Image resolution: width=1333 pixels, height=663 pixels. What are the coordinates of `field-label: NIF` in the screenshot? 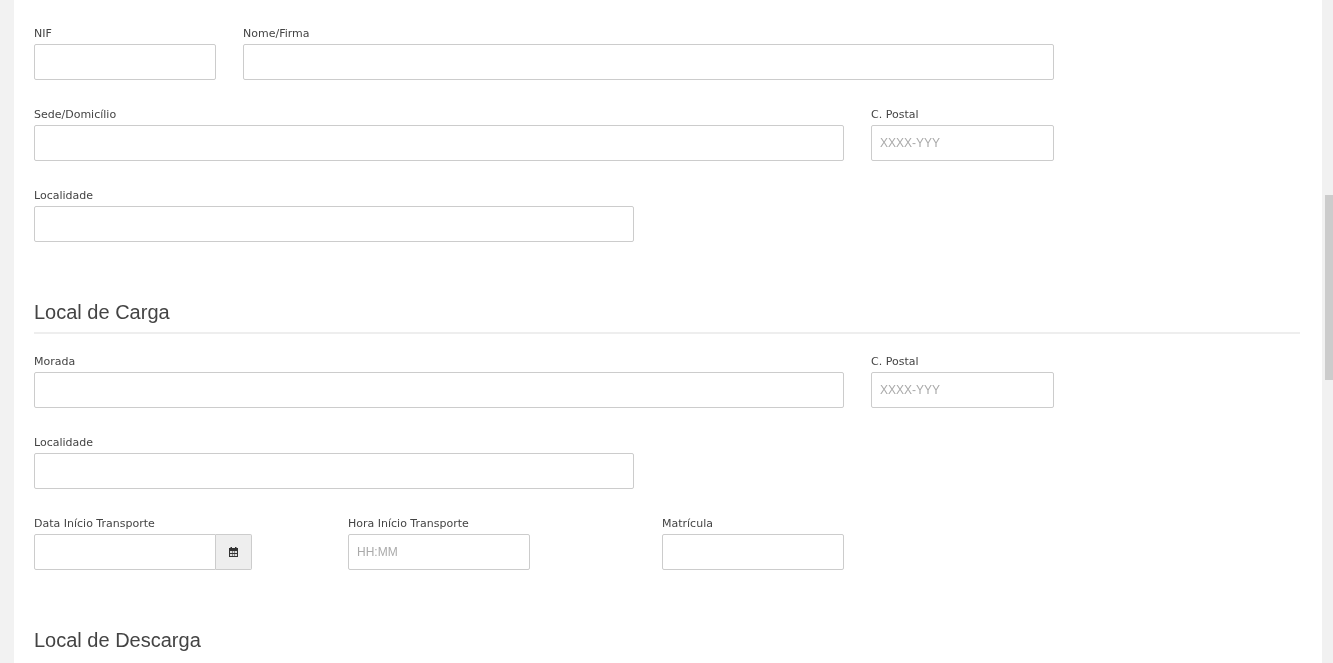 It's located at (43, 34).